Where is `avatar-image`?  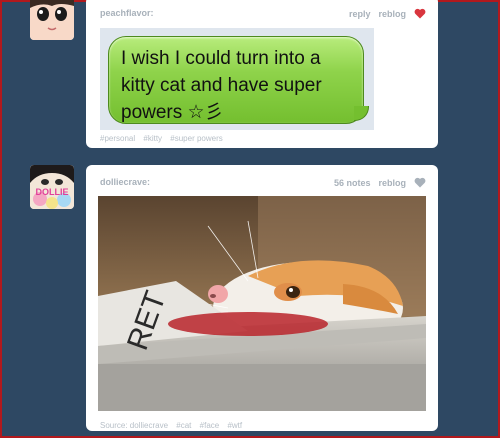
avatar-image is located at coordinates (52, 20).